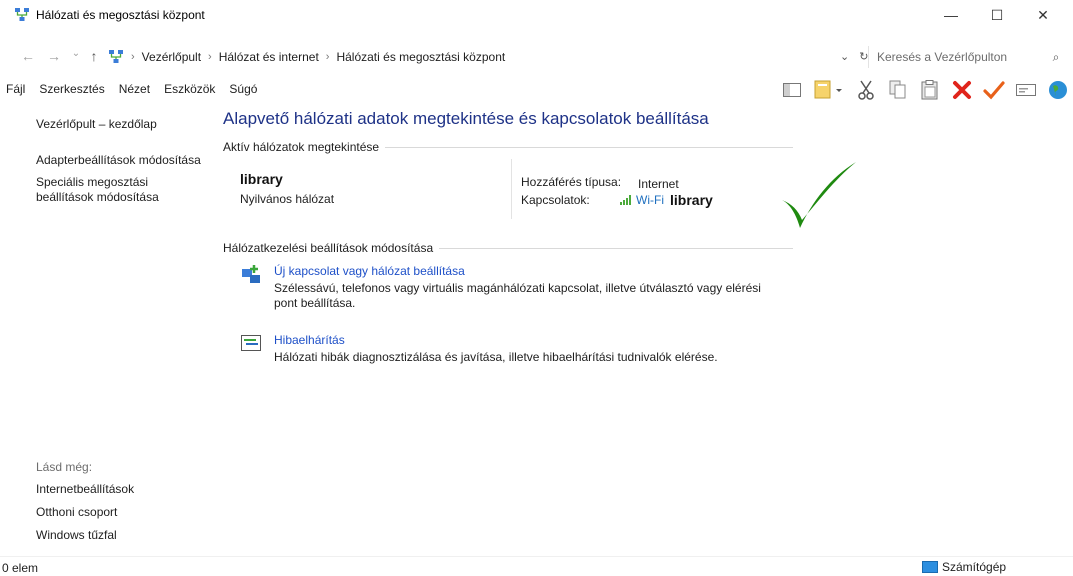  I want to click on troubleshoot-icon, so click(251, 343).